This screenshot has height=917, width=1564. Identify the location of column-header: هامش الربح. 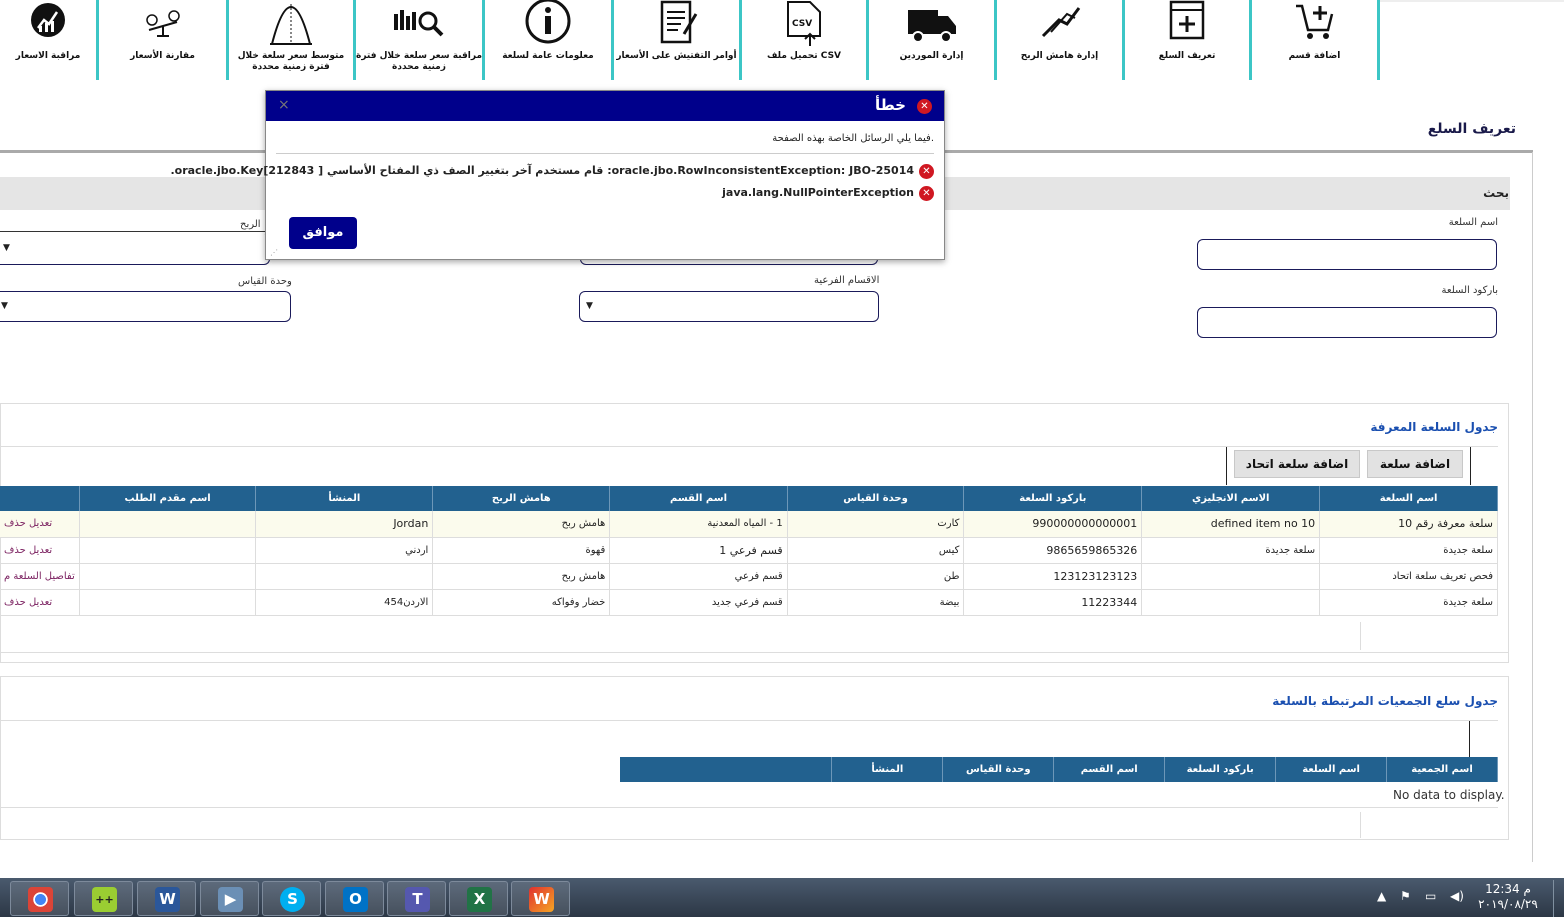
(521, 498).